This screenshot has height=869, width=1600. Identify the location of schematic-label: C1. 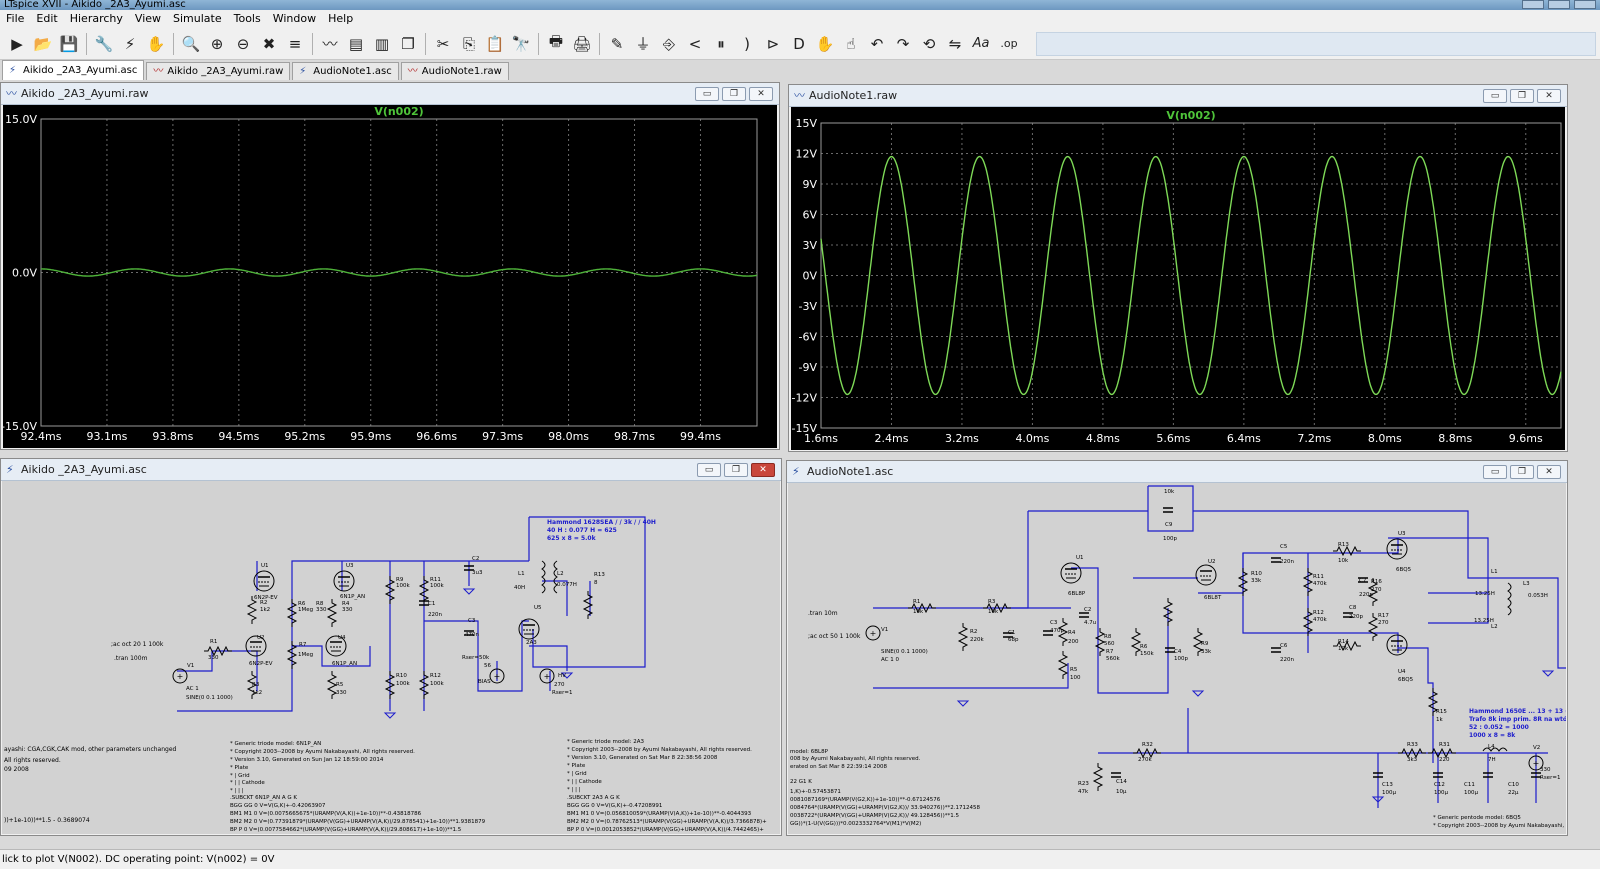
(431, 604).